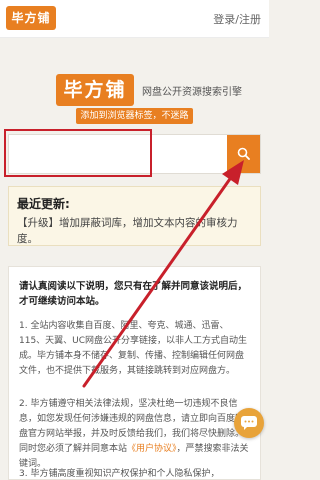 The image size is (320, 480). I want to click on recent-updates-text: 【升级】增加屏蔽词库，增加文本内容的审核力度。, so click(127, 231).